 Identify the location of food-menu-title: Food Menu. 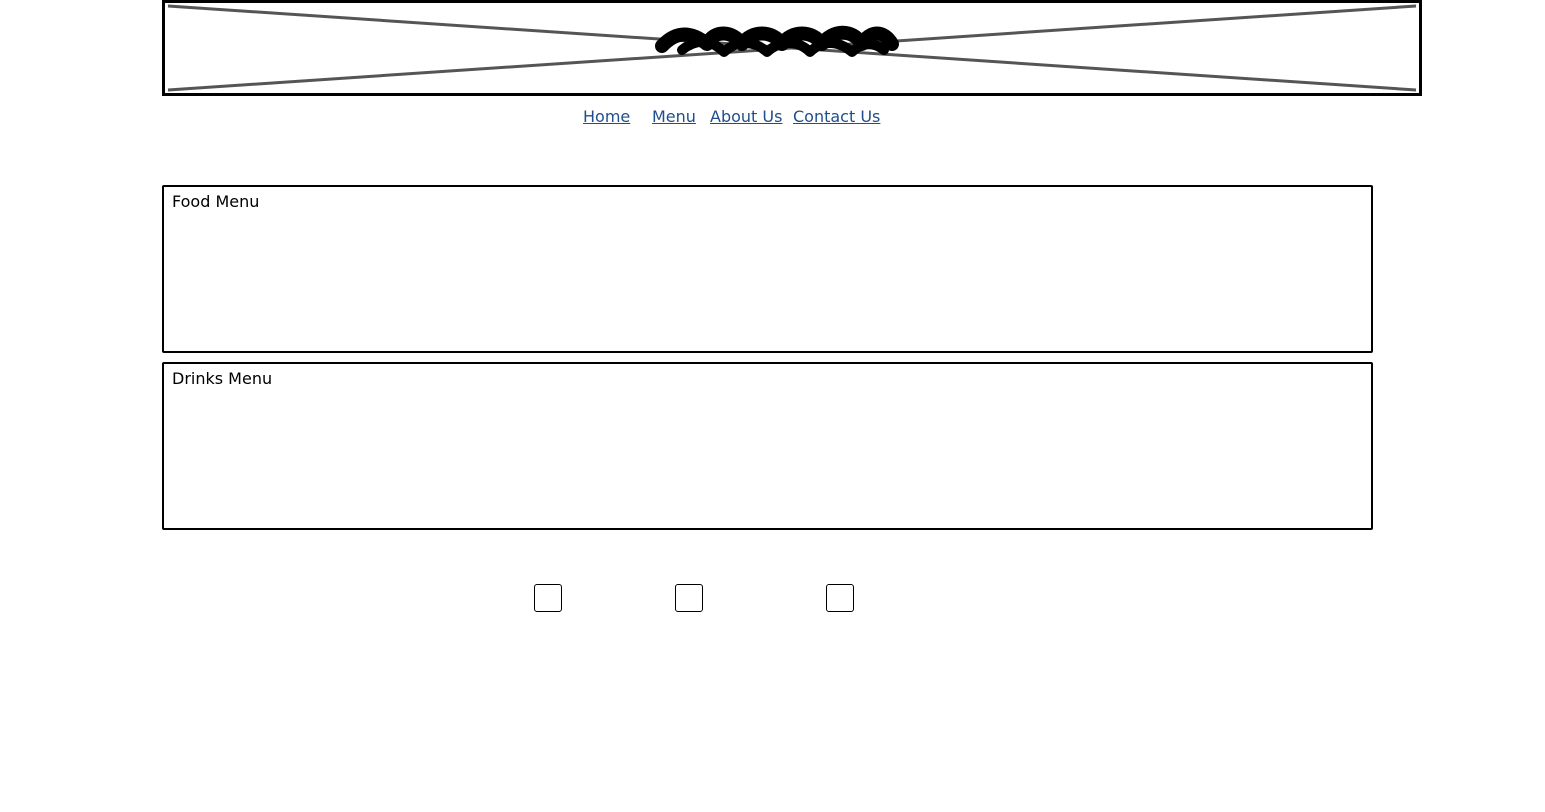
(216, 201).